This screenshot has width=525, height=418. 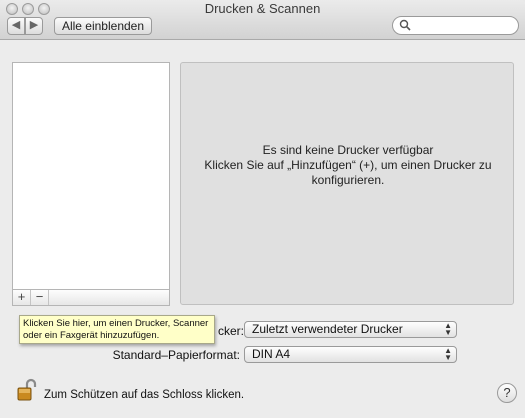 I want to click on tooltip-line-2: oder ein Faxgerät hinzuzufügen., so click(x=91, y=335).